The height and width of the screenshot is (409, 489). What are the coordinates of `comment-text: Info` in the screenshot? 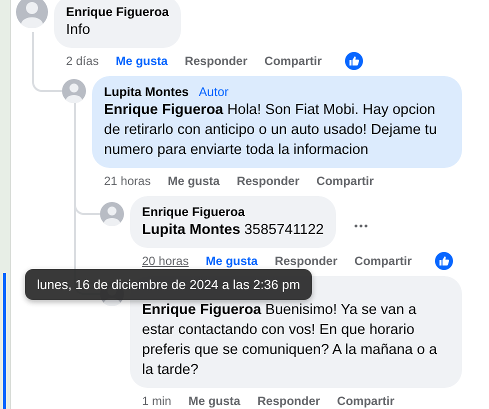 It's located at (79, 30).